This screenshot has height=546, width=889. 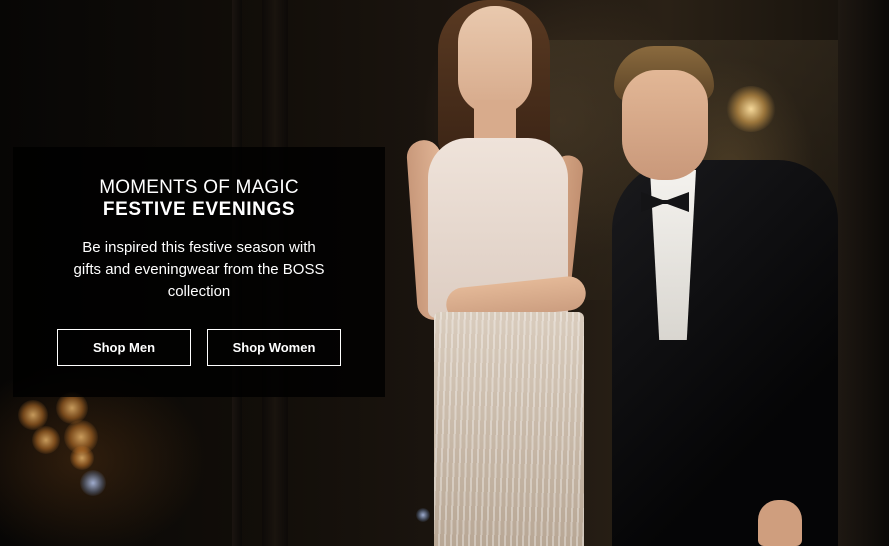 I want to click on model-woman-face, so click(x=495, y=60).